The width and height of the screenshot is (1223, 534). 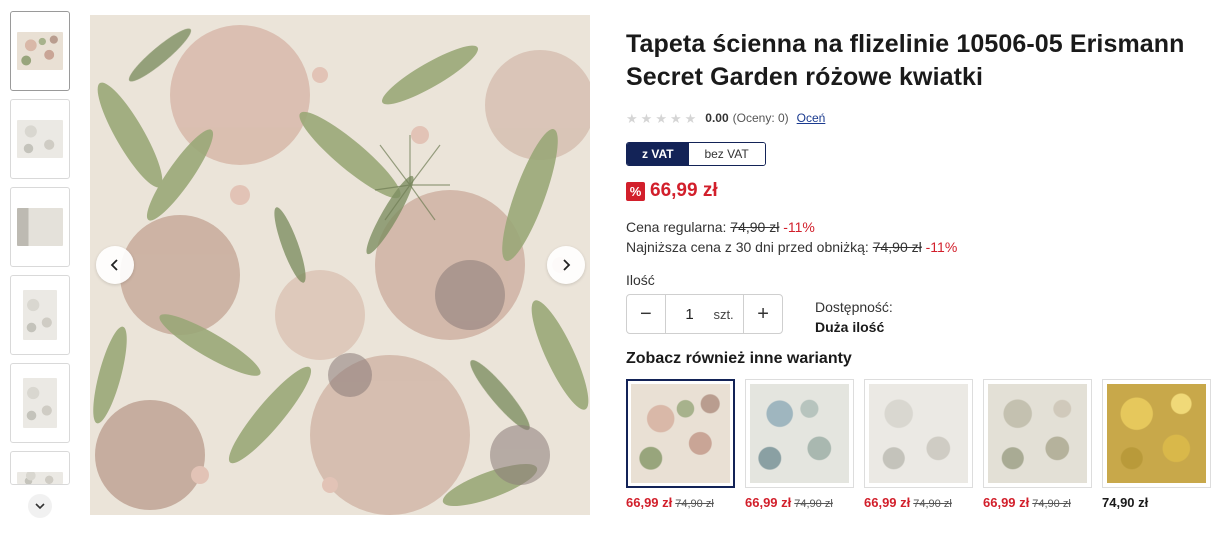 I want to click on quantity-increase-button: +, so click(x=763, y=314).